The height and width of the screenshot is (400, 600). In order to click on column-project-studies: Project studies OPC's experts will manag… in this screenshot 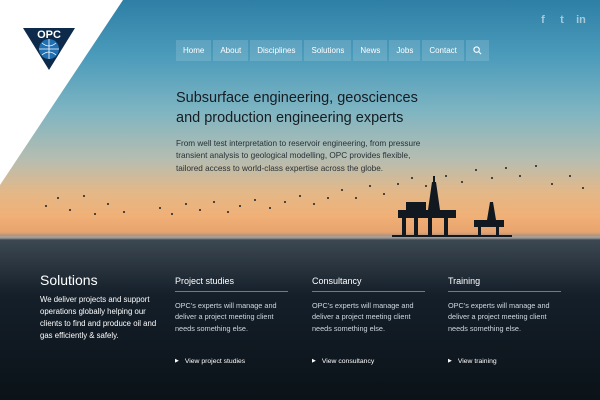, I will do `click(231, 320)`.